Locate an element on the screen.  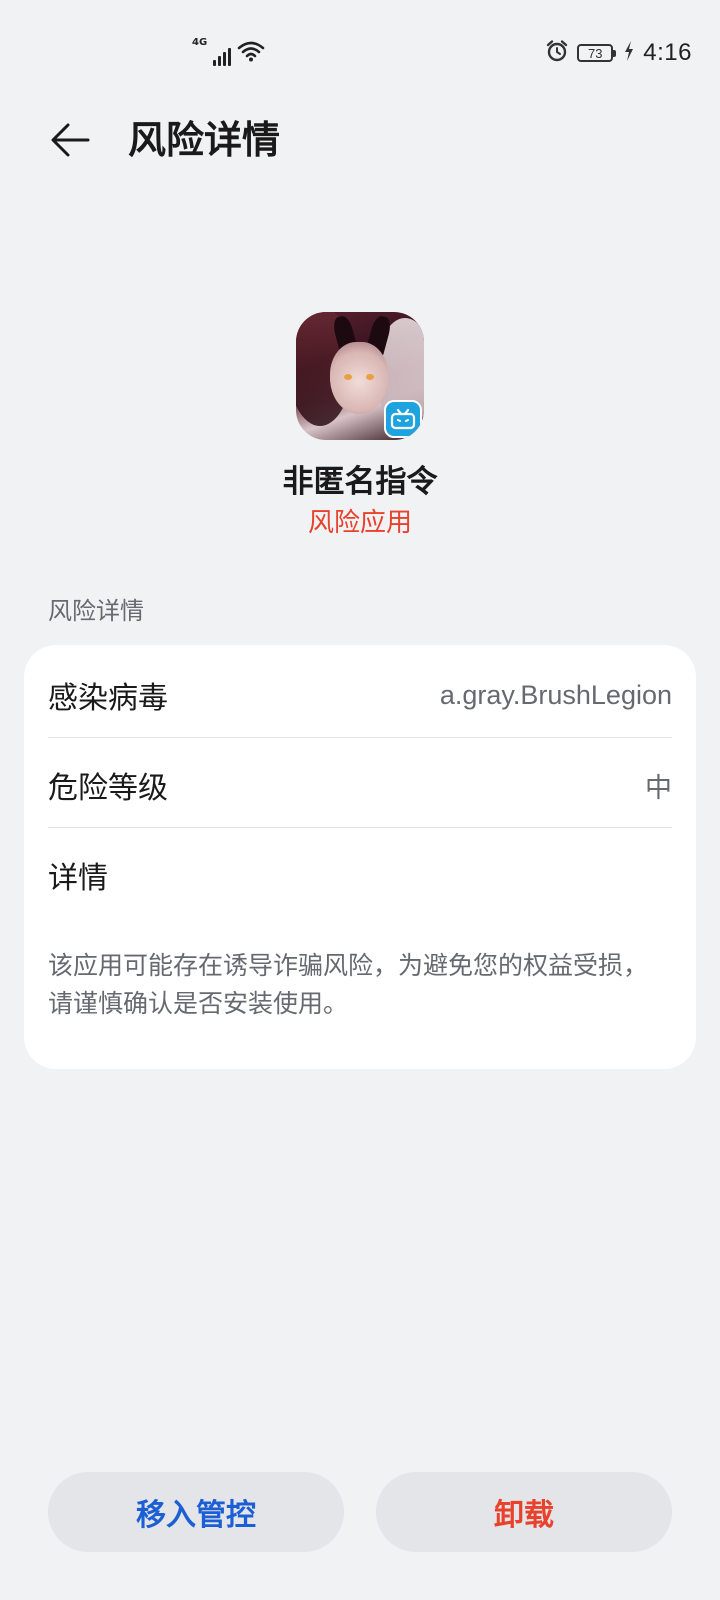
cellular-signal-icon is located at coordinates (222, 56).